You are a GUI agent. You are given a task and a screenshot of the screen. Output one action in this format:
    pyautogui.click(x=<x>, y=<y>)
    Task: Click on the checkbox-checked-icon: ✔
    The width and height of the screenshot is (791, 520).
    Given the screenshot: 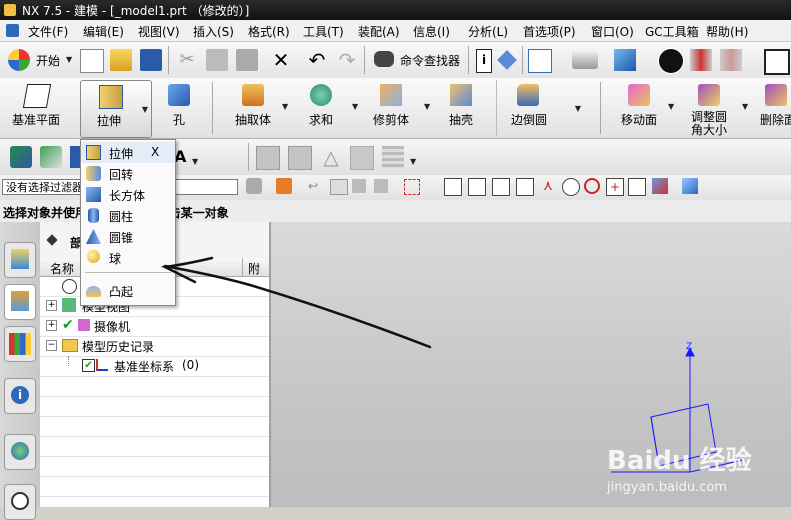 What is the action you would take?
    pyautogui.click(x=88, y=365)
    